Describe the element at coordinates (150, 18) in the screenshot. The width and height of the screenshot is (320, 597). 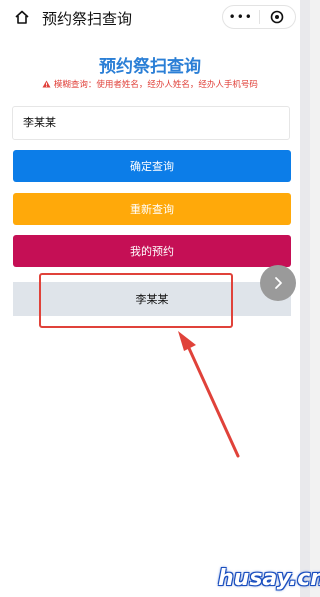
I see `nav-bar: 预约祭扫查询 •••` at that location.